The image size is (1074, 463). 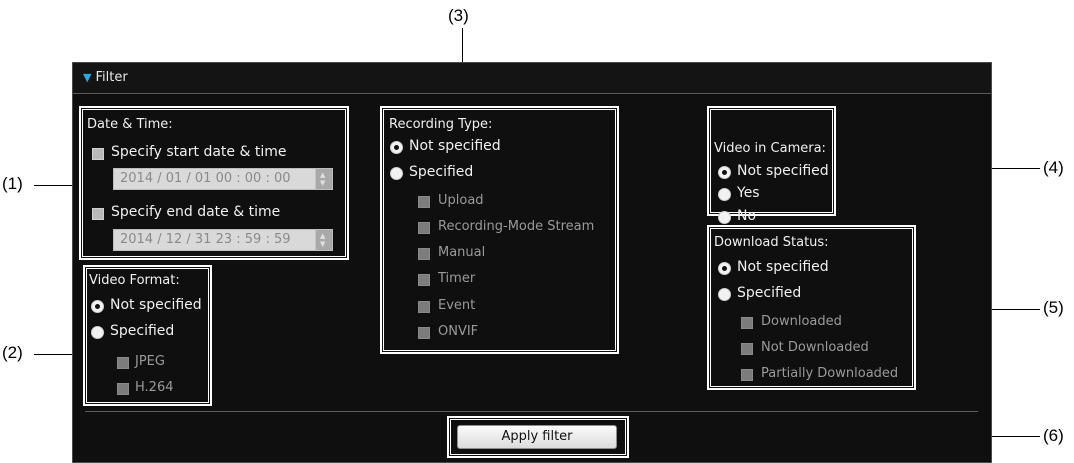 I want to click on recording-type-heading: Recording Type:, so click(x=441, y=124).